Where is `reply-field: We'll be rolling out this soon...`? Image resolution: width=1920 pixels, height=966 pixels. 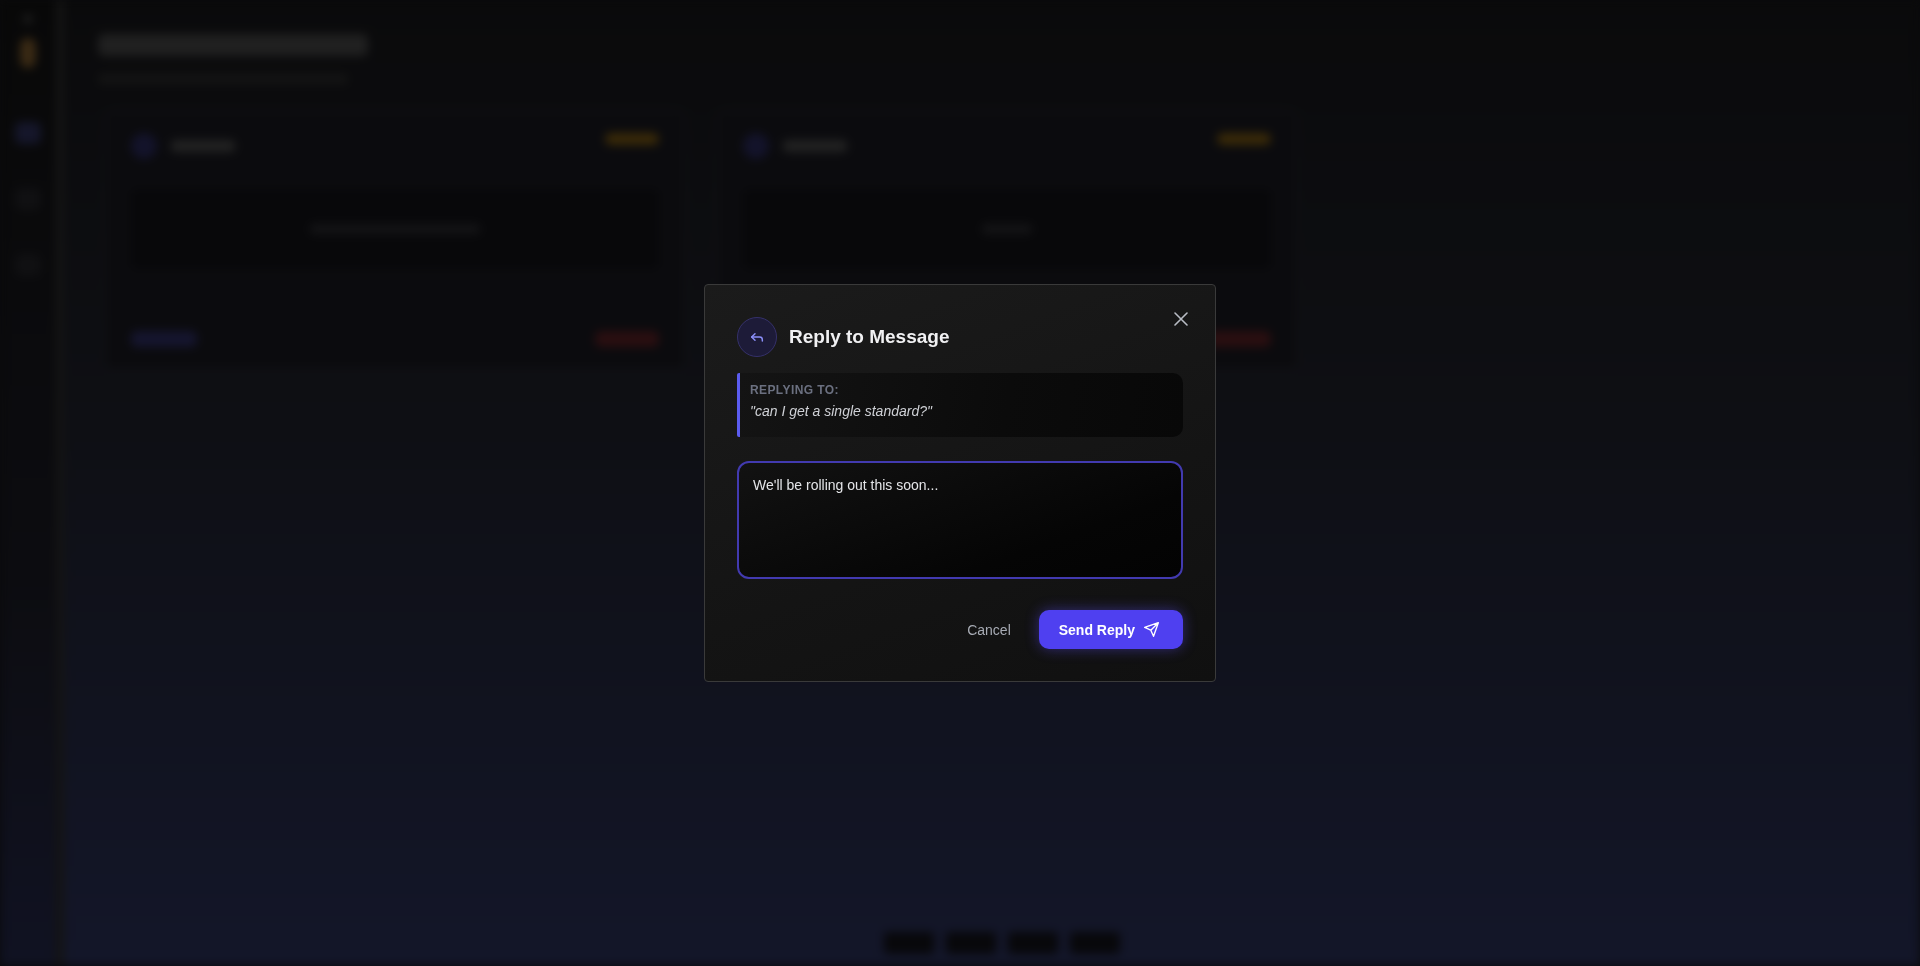 reply-field: We'll be rolling out this soon... is located at coordinates (960, 520).